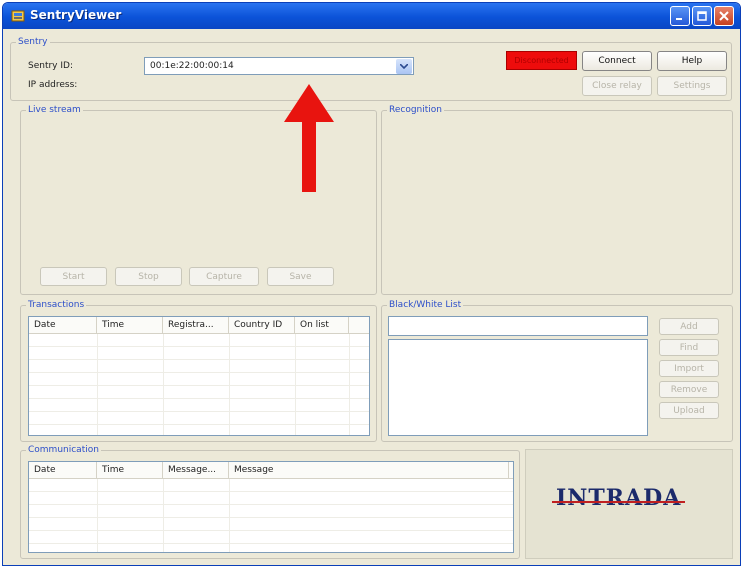 The width and height of the screenshot is (745, 568). Describe the element at coordinates (53, 85) in the screenshot. I see `ip-address-label: IP address:` at that location.